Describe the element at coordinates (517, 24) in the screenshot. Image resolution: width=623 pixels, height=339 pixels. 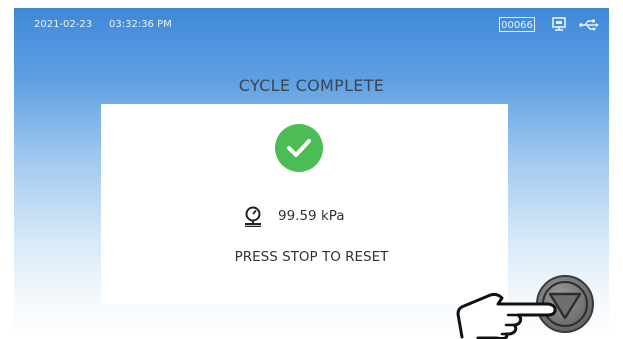
I see `cycle-counter: 00066` at that location.